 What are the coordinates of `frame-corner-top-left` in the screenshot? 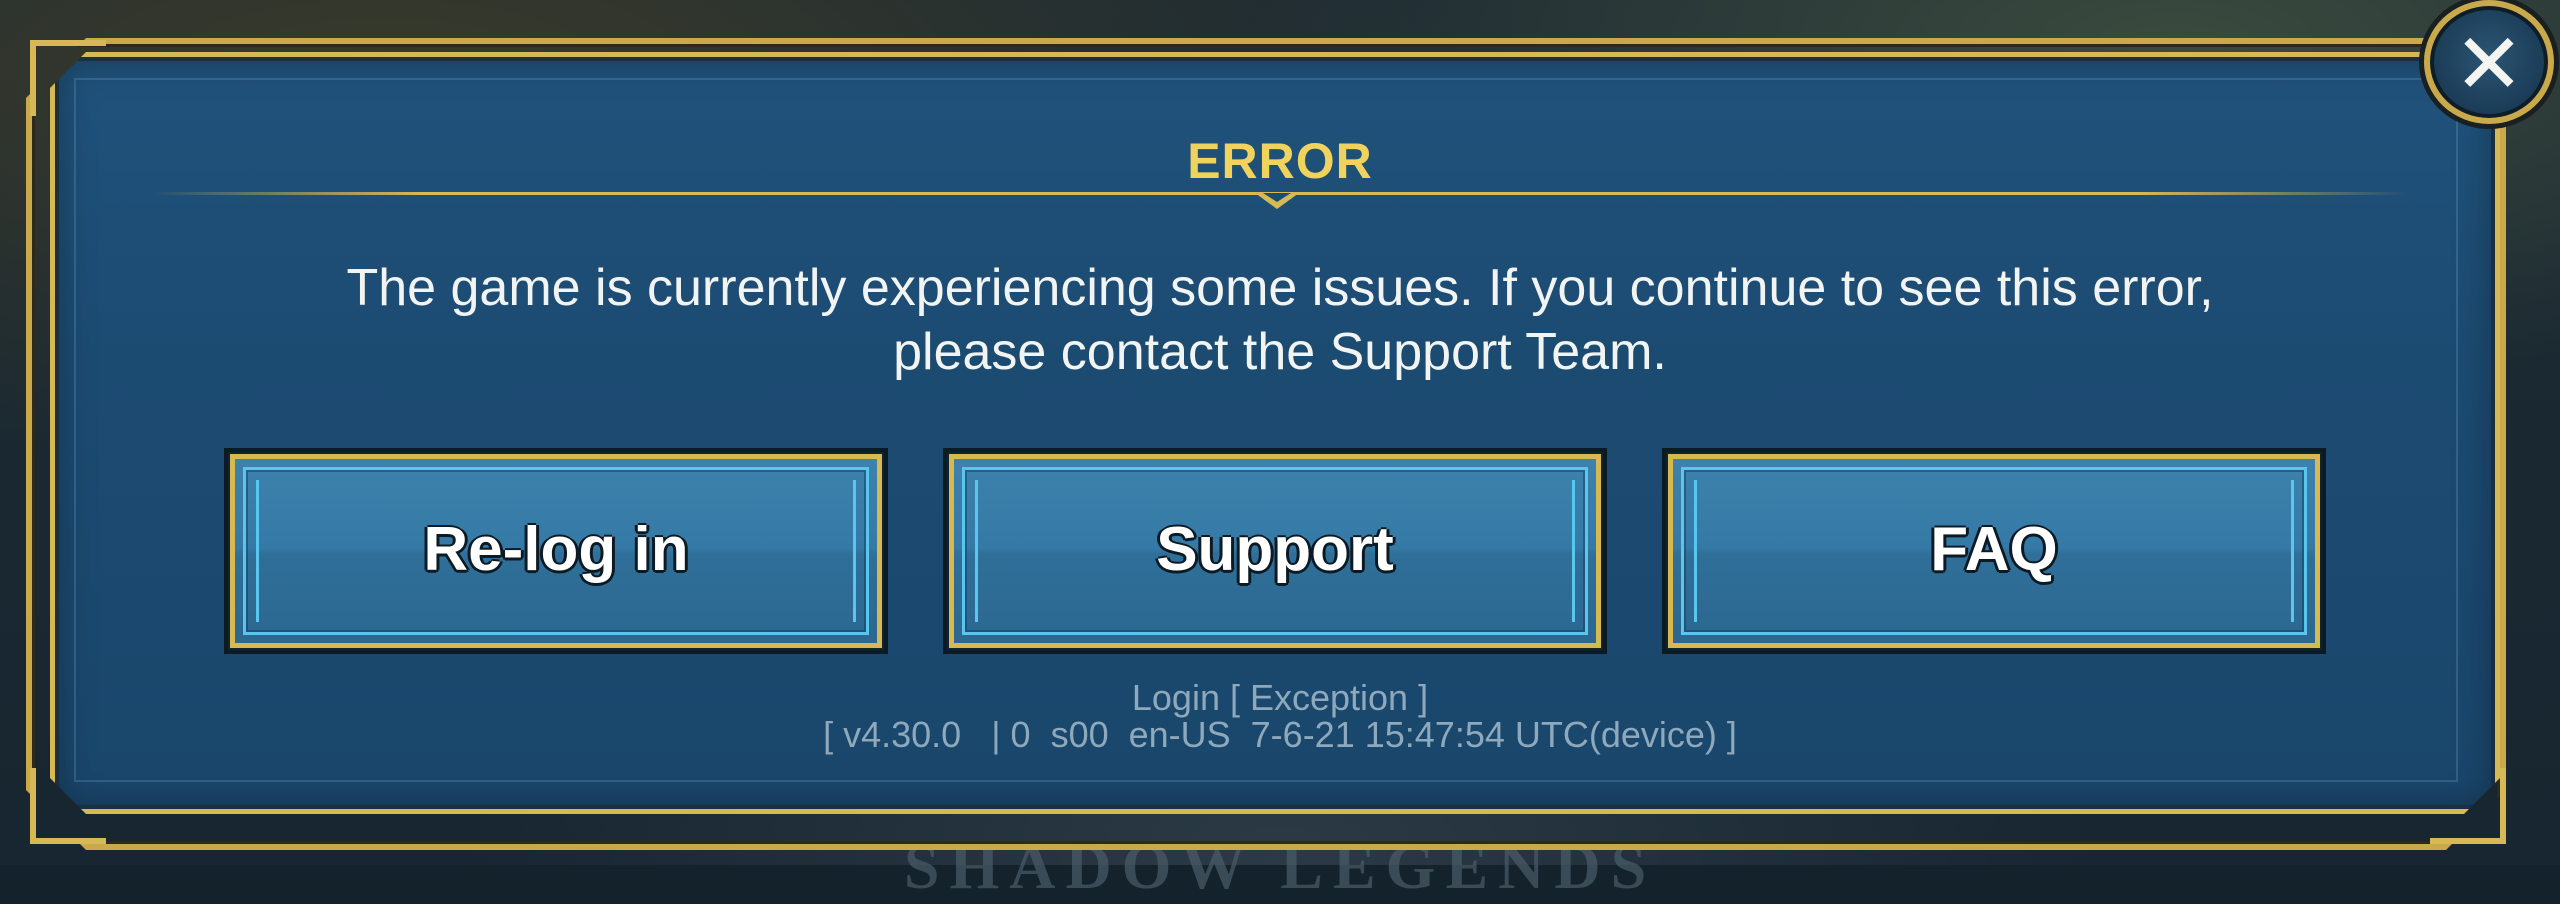 It's located at (68, 78).